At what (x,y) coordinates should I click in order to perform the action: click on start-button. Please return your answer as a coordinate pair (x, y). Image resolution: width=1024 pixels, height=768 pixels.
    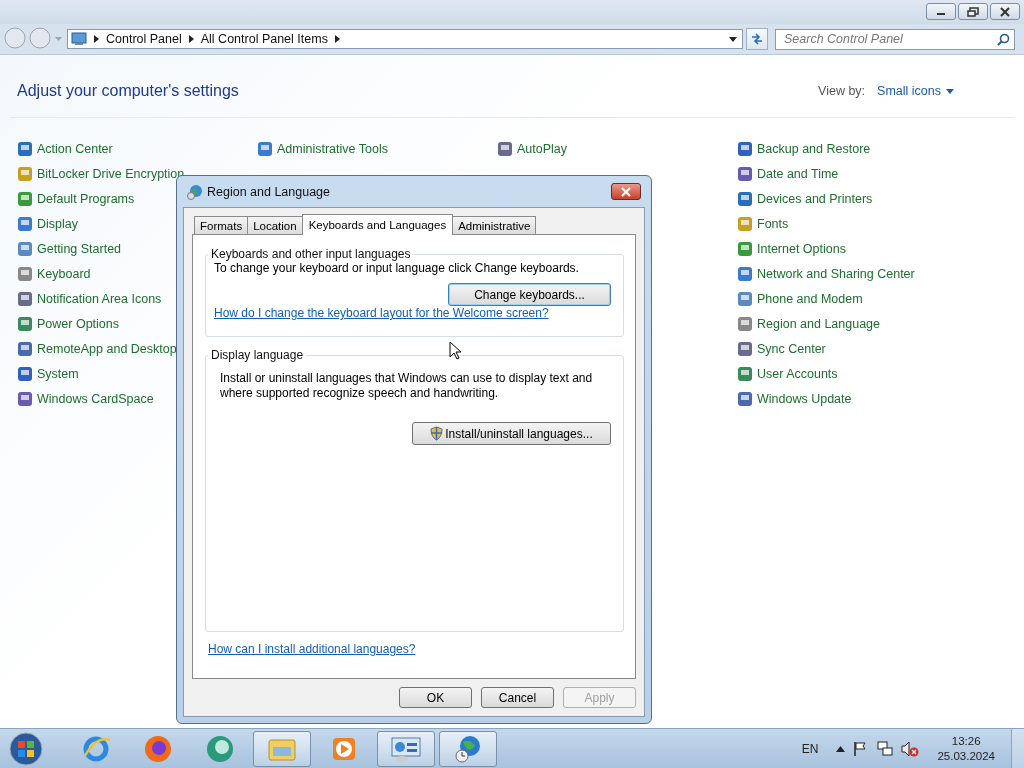
    Looking at the image, I should click on (26, 748).